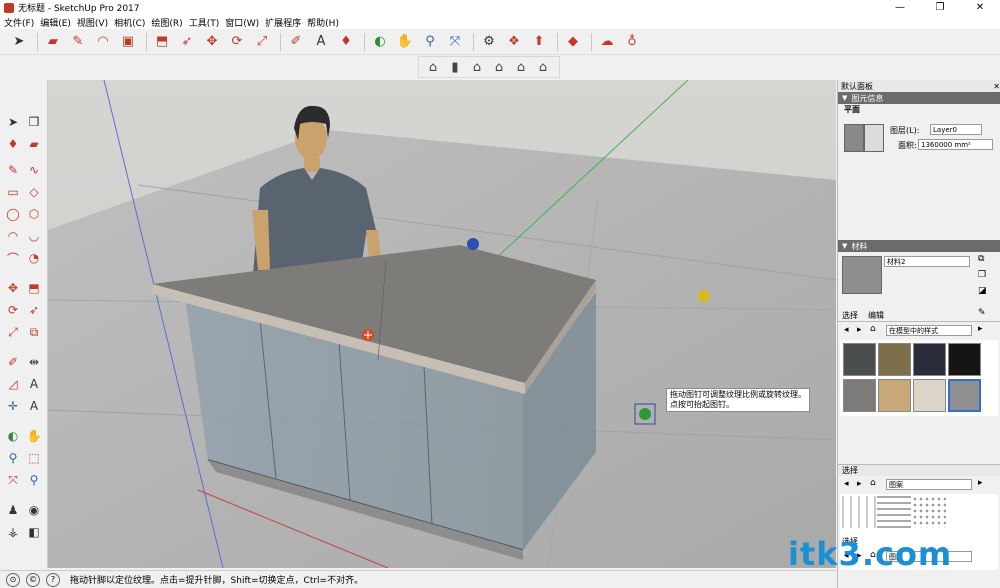  What do you see at coordinates (13, 532) in the screenshot?
I see `walk-icon: ⚶` at bounding box center [13, 532].